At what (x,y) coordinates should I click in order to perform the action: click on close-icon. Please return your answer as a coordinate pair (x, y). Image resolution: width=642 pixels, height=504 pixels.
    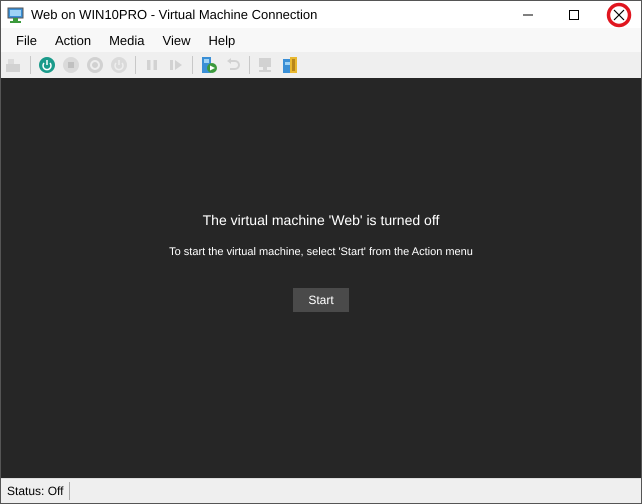
    Looking at the image, I should click on (619, 15).